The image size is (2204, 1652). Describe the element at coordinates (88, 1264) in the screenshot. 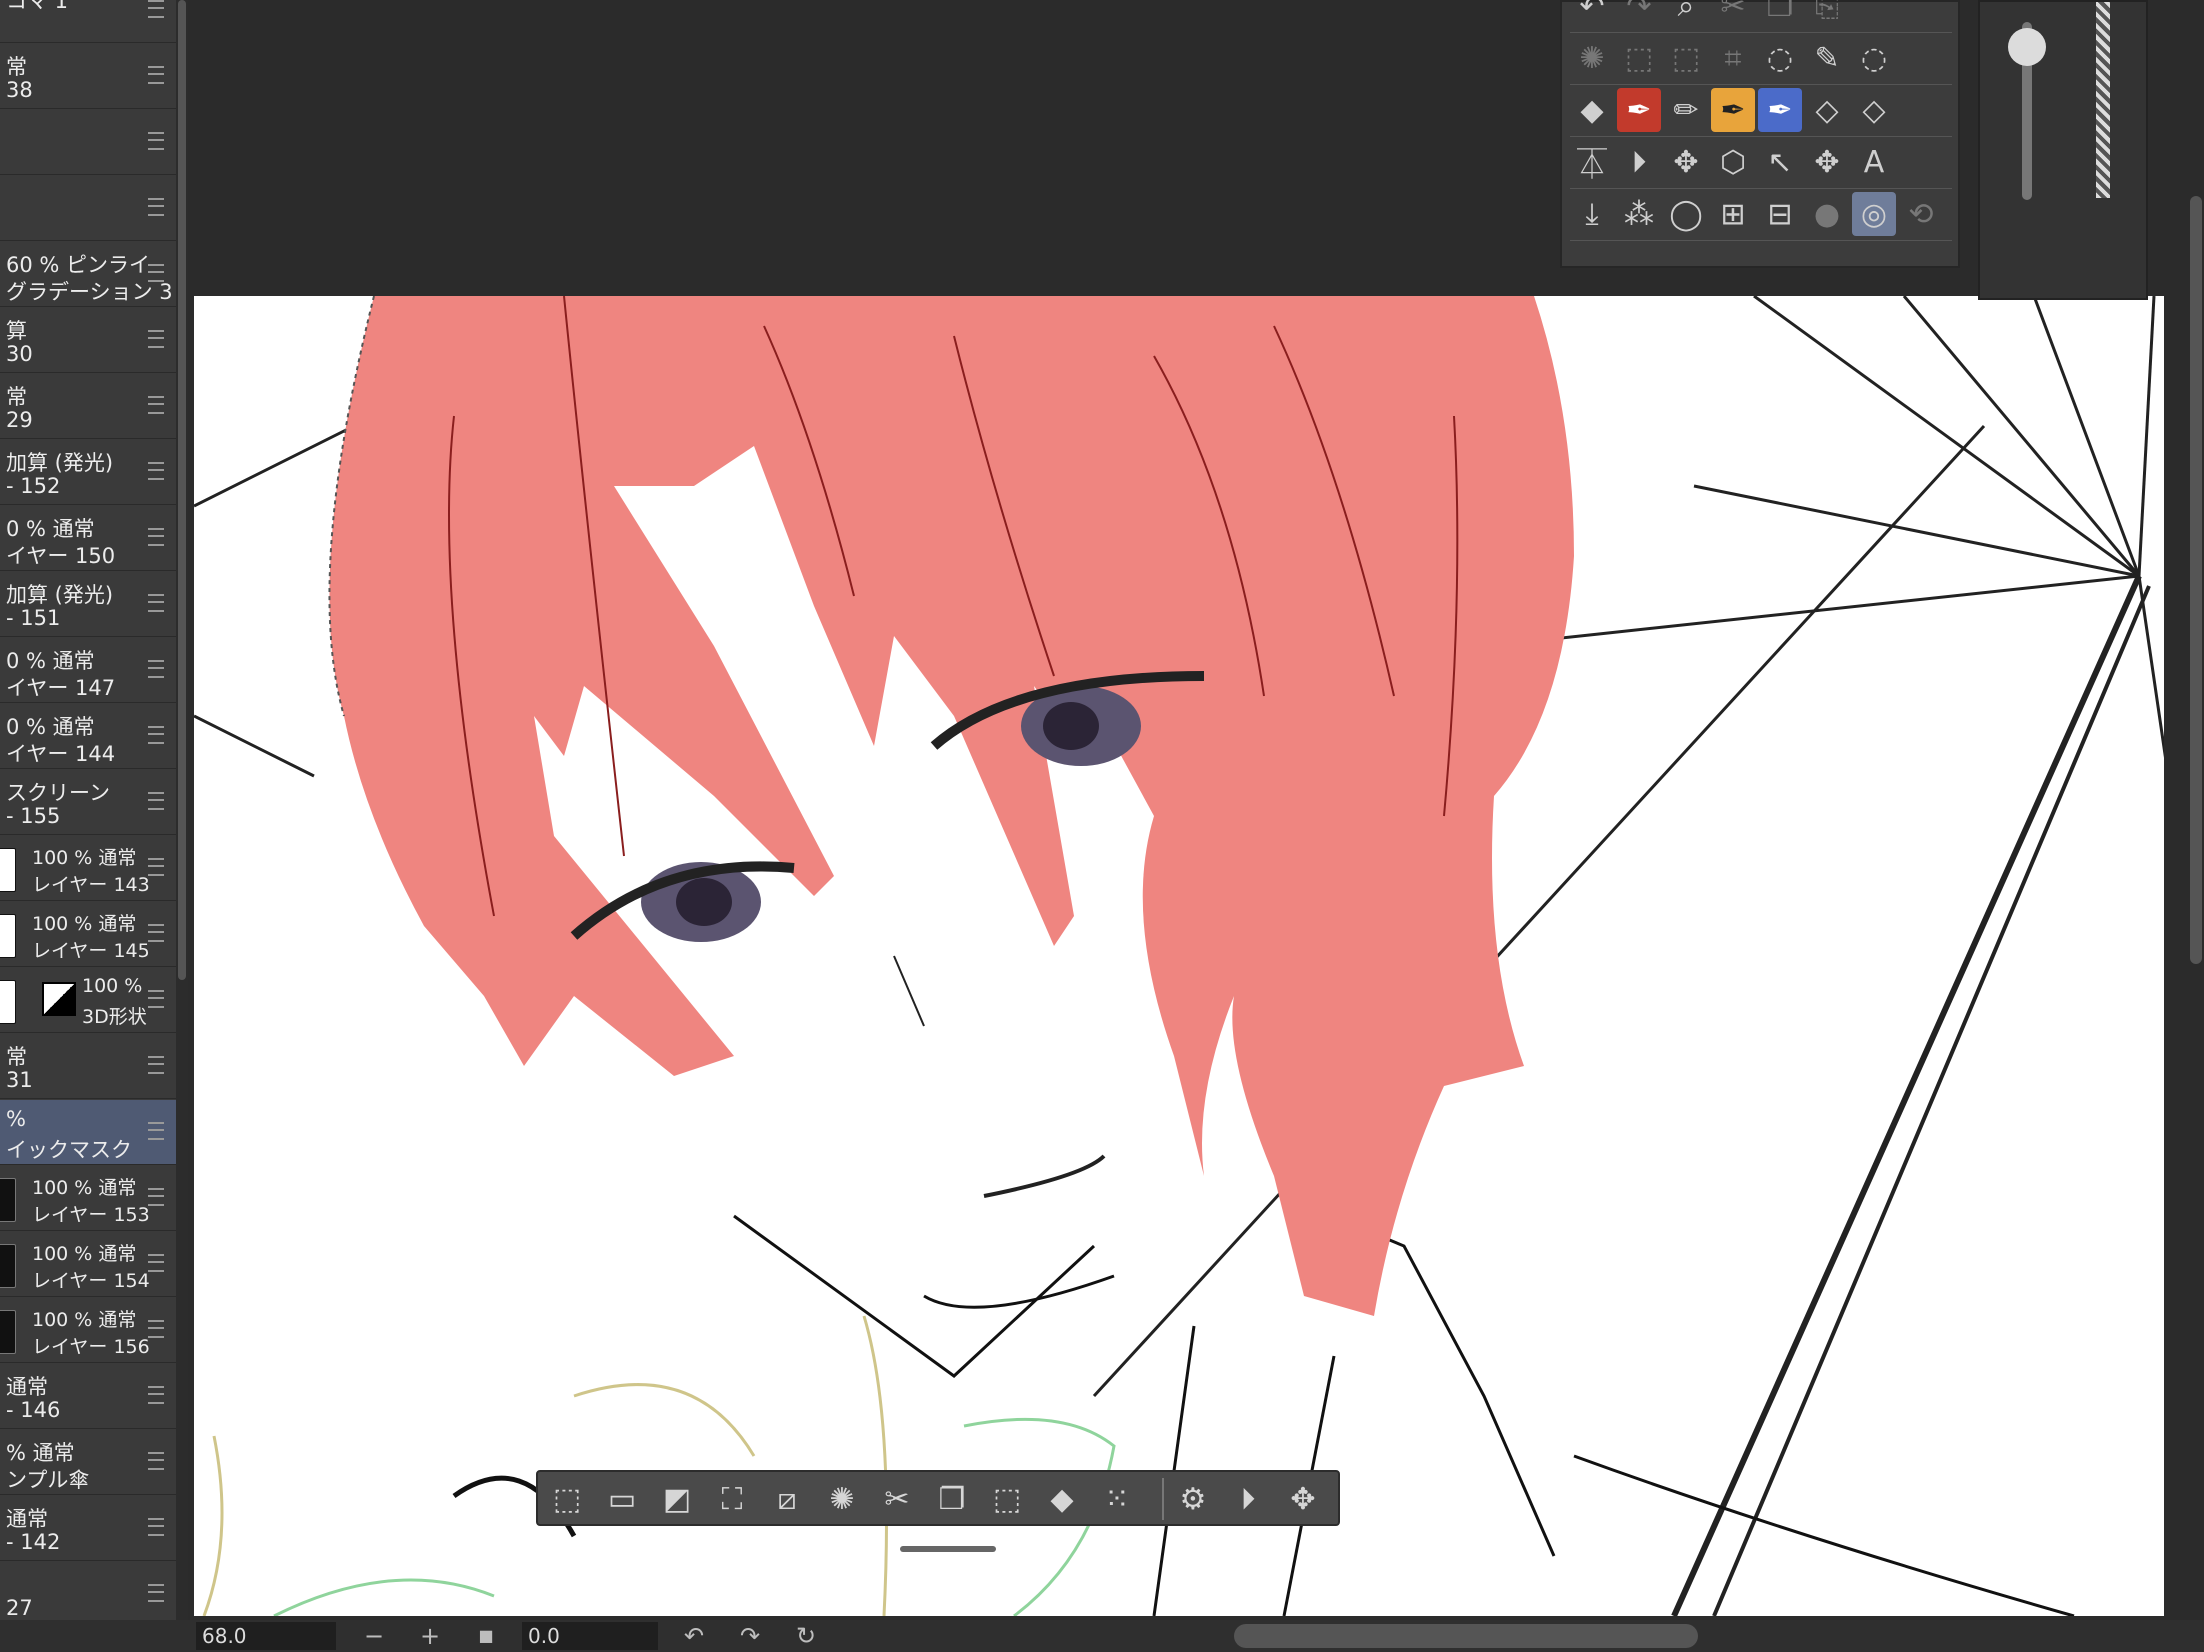

I see `layer-row: 100 % 通常 レイヤー 154` at that location.